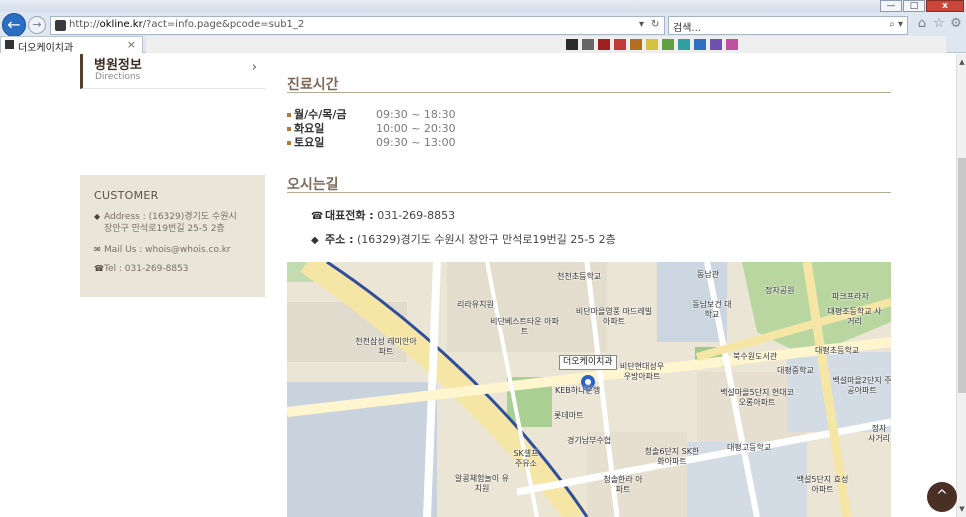 The height and width of the screenshot is (517, 966). What do you see at coordinates (712, 309) in the screenshot?
I see `map-label: 동남보건 대학교` at bounding box center [712, 309].